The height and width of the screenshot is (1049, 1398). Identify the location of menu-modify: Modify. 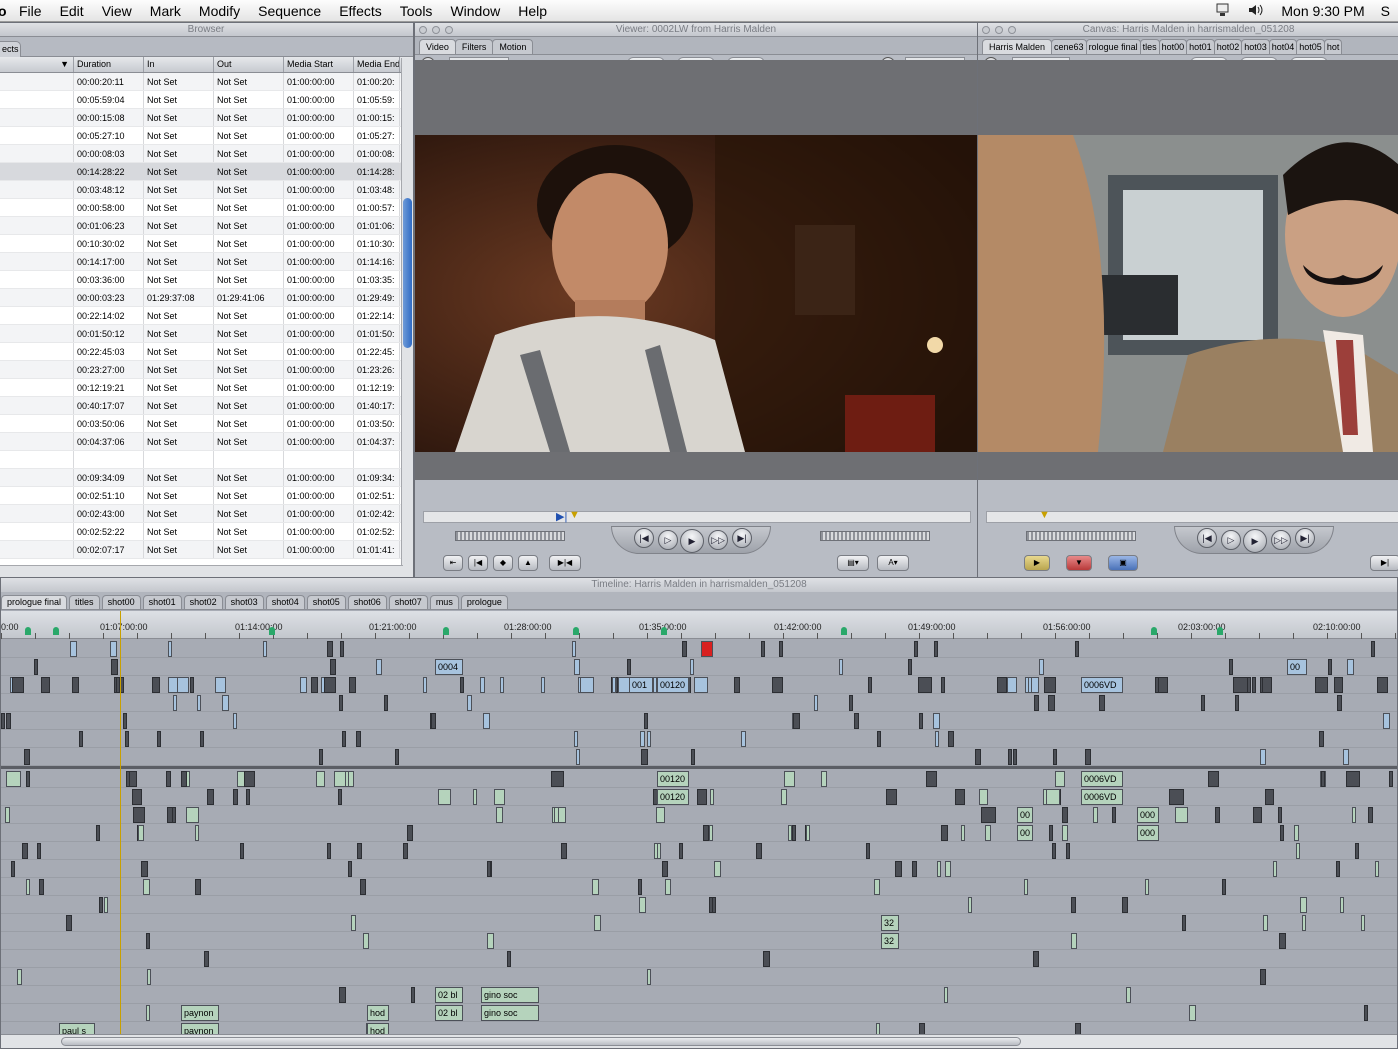
(219, 11).